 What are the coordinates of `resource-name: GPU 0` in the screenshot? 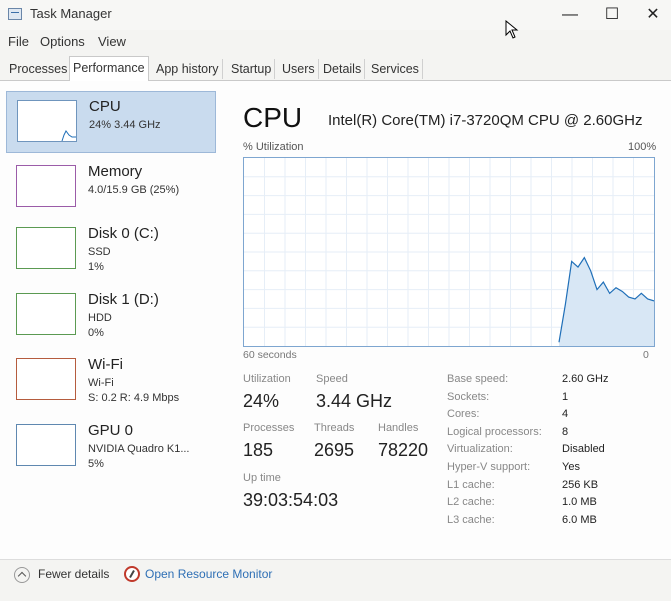 It's located at (111, 430).